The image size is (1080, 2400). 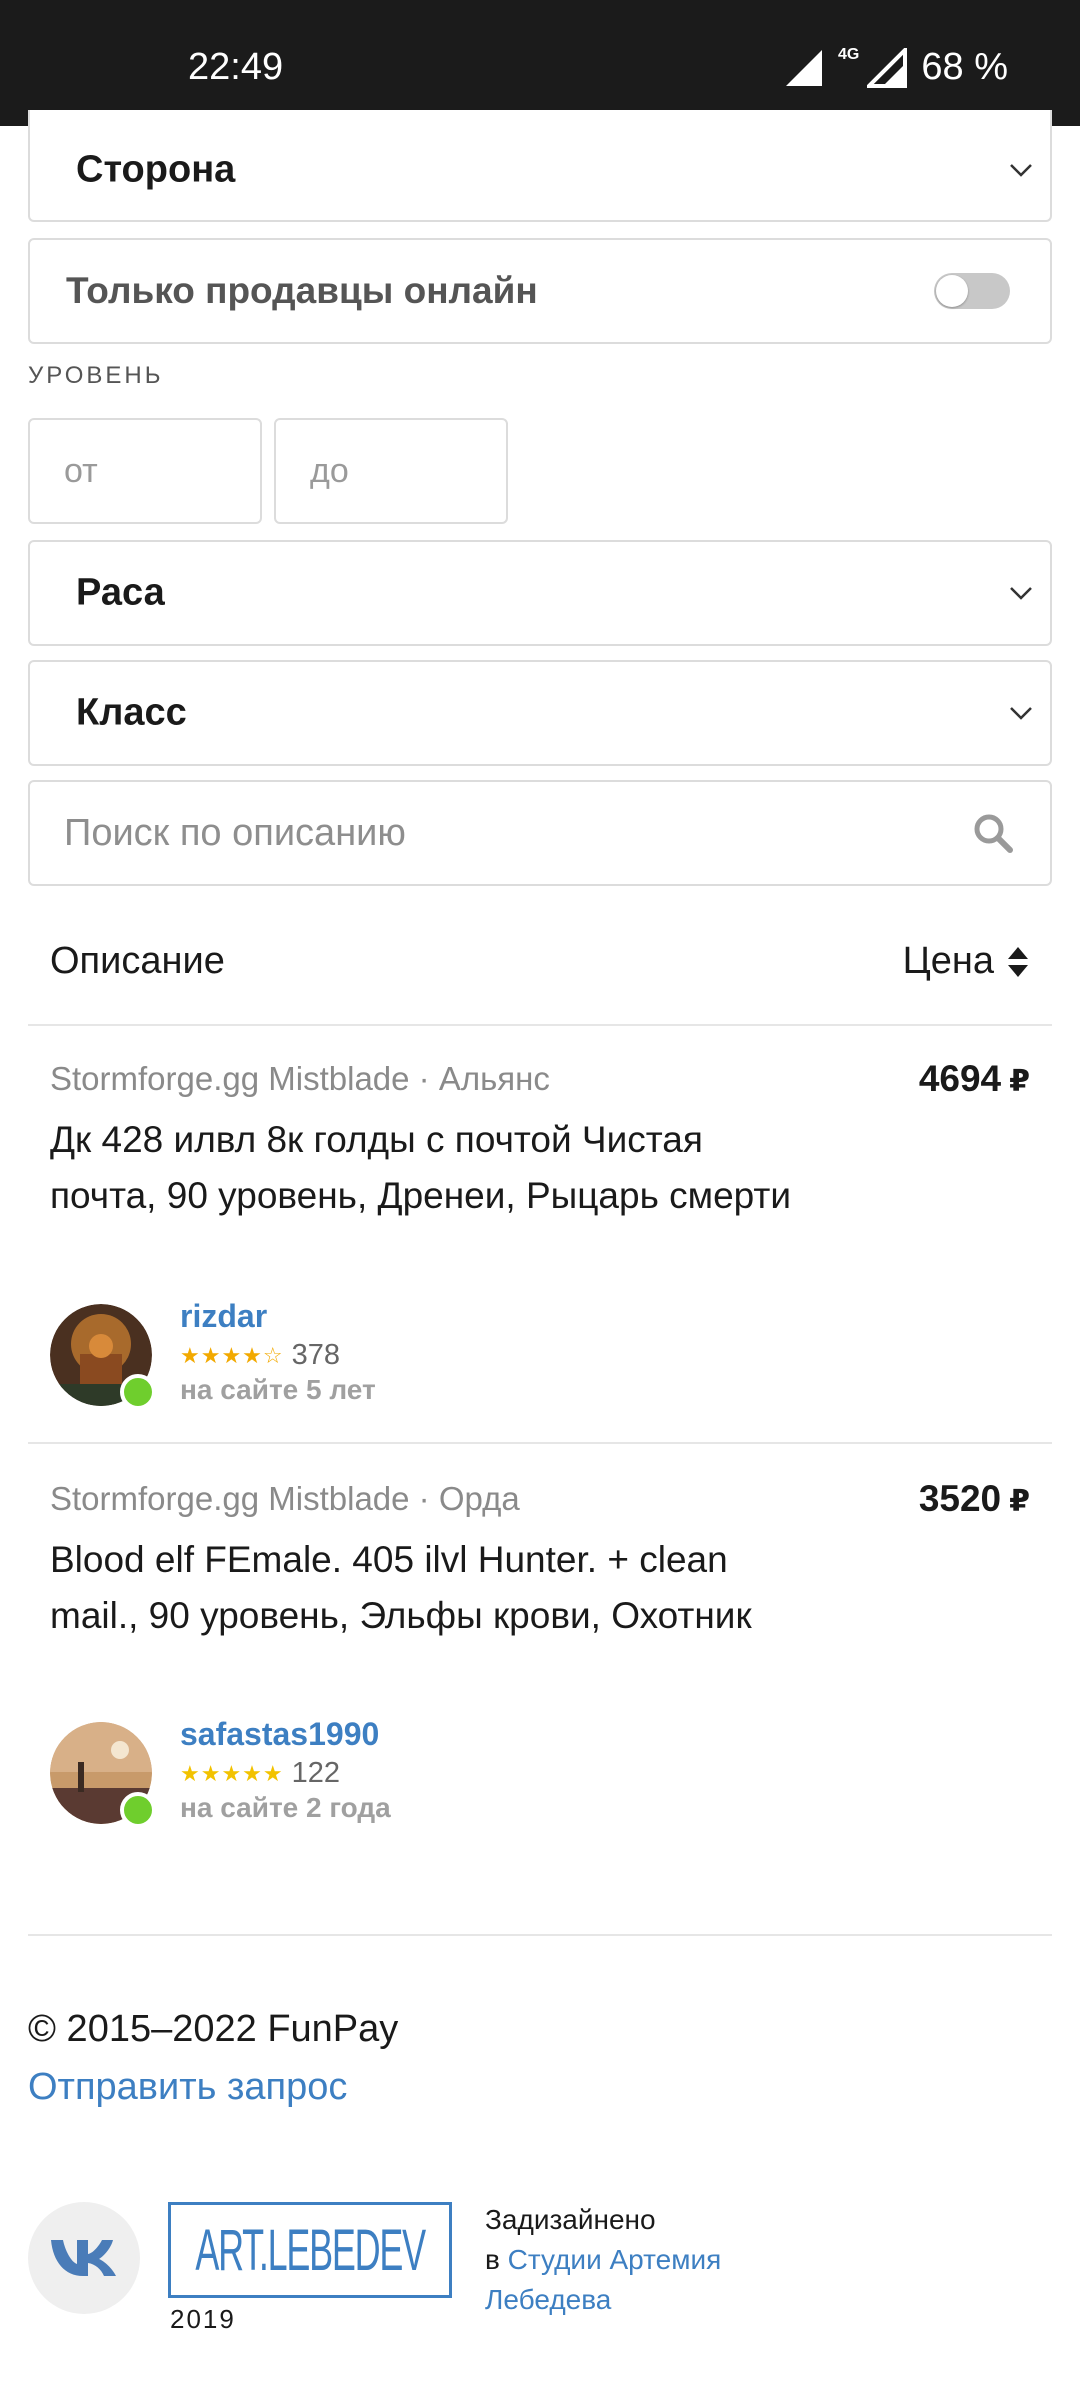 What do you see at coordinates (948, 961) in the screenshot?
I see `price-header-label: Цена` at bounding box center [948, 961].